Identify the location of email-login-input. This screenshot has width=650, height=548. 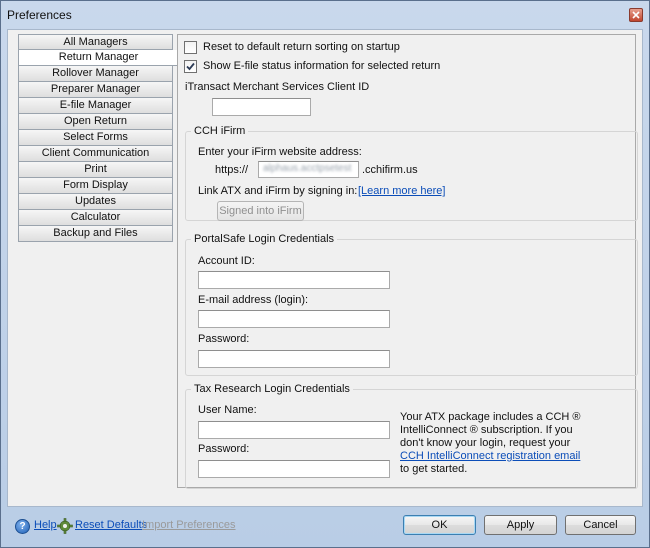
(294, 319).